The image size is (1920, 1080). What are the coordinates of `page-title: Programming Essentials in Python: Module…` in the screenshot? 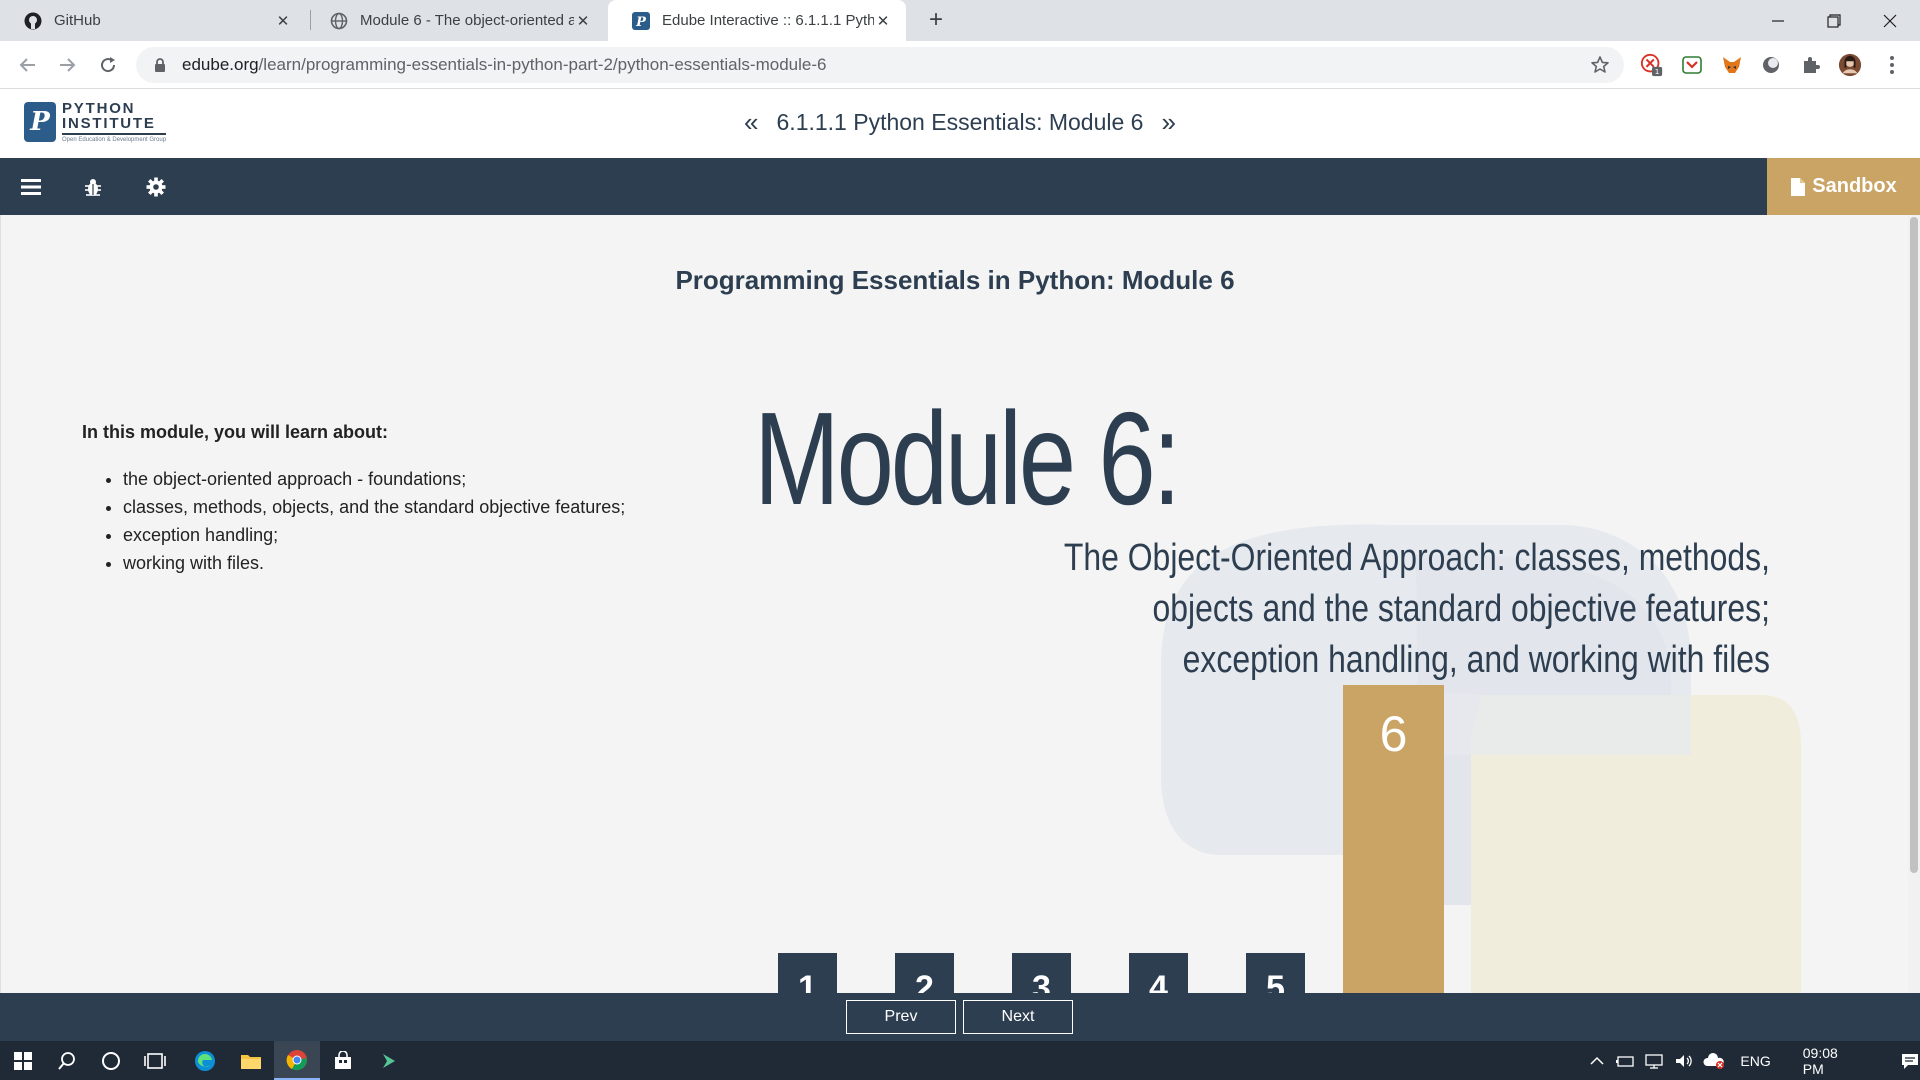 It's located at (955, 280).